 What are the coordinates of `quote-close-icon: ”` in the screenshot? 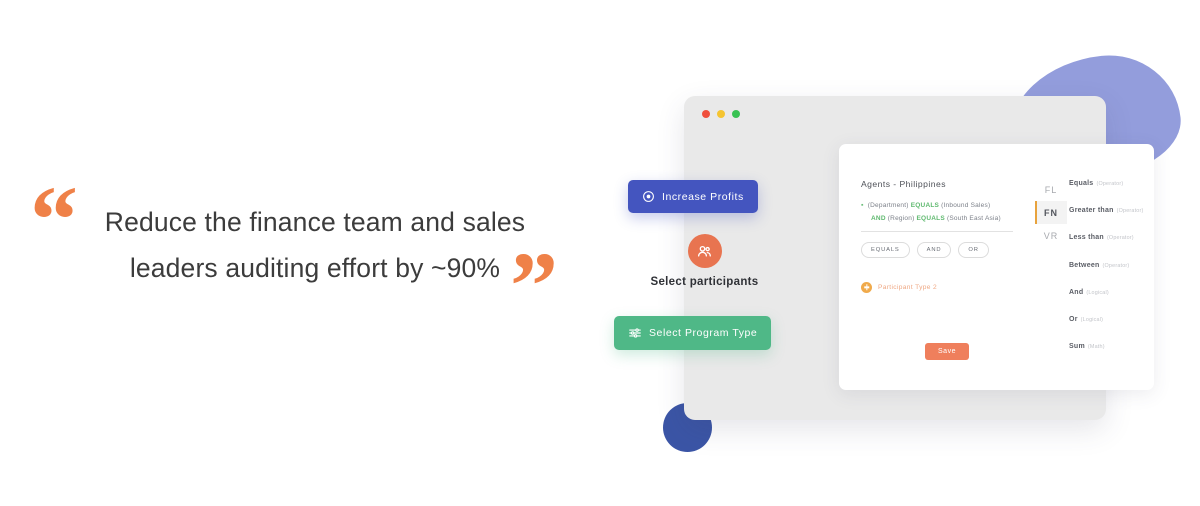 It's located at (534, 285).